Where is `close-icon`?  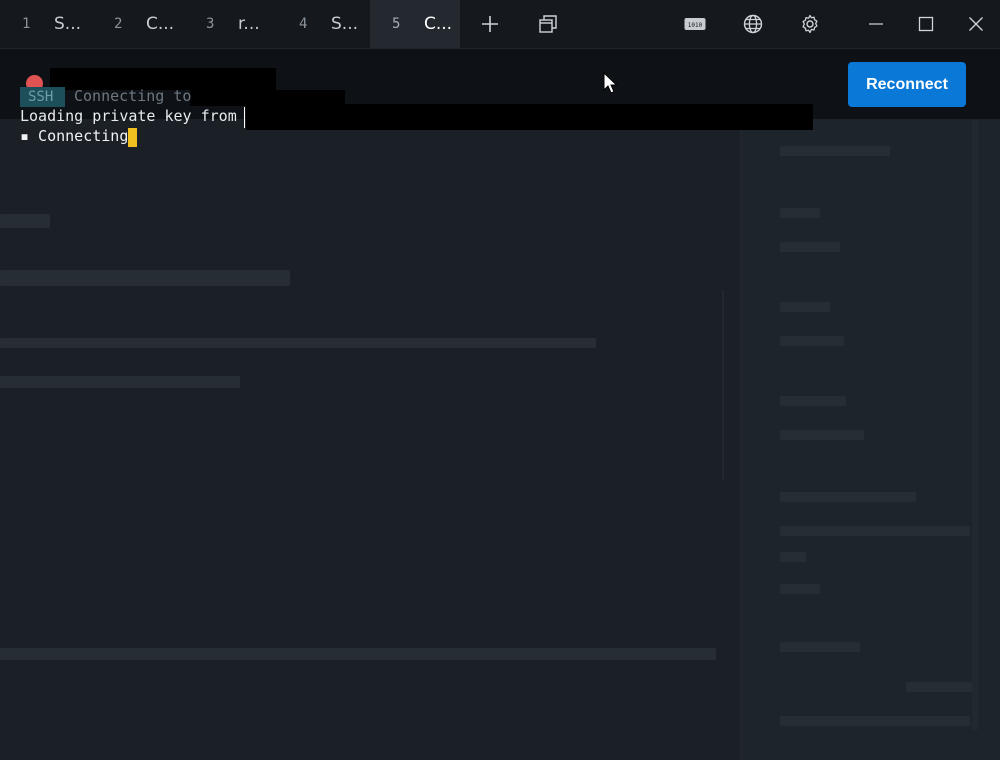
close-icon is located at coordinates (976, 24).